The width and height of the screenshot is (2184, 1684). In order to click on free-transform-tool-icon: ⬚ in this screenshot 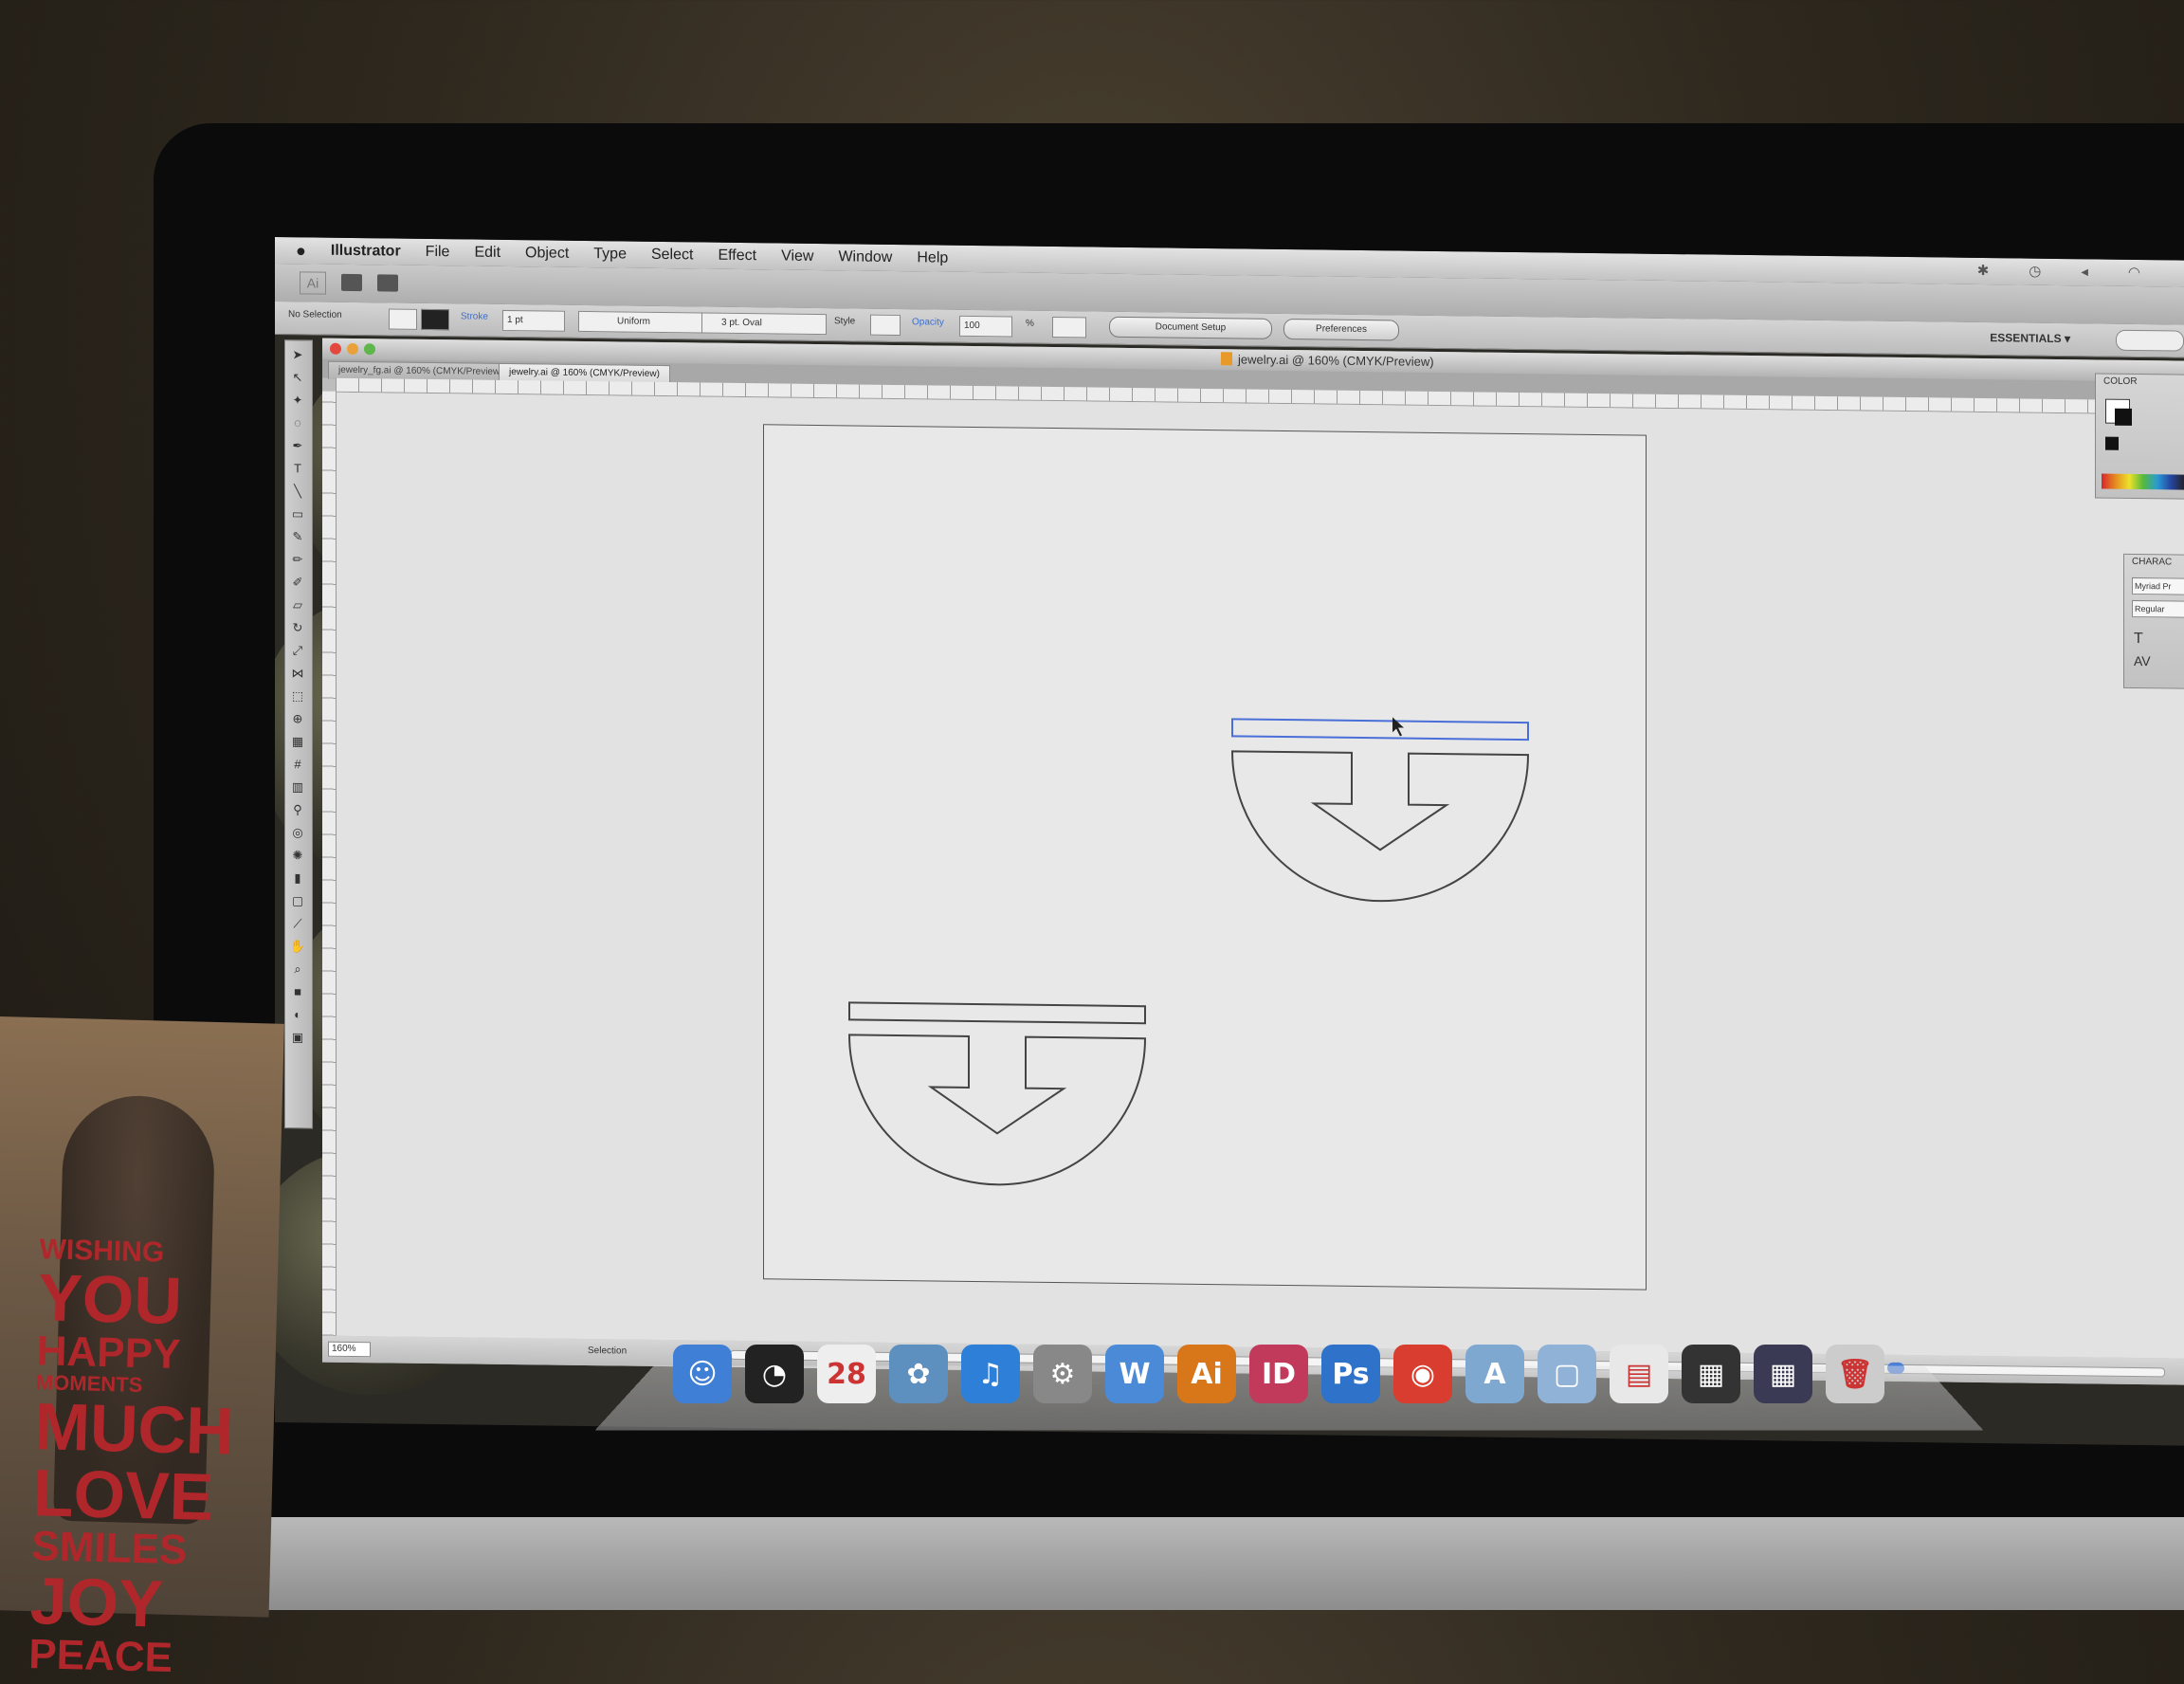, I will do `click(297, 696)`.